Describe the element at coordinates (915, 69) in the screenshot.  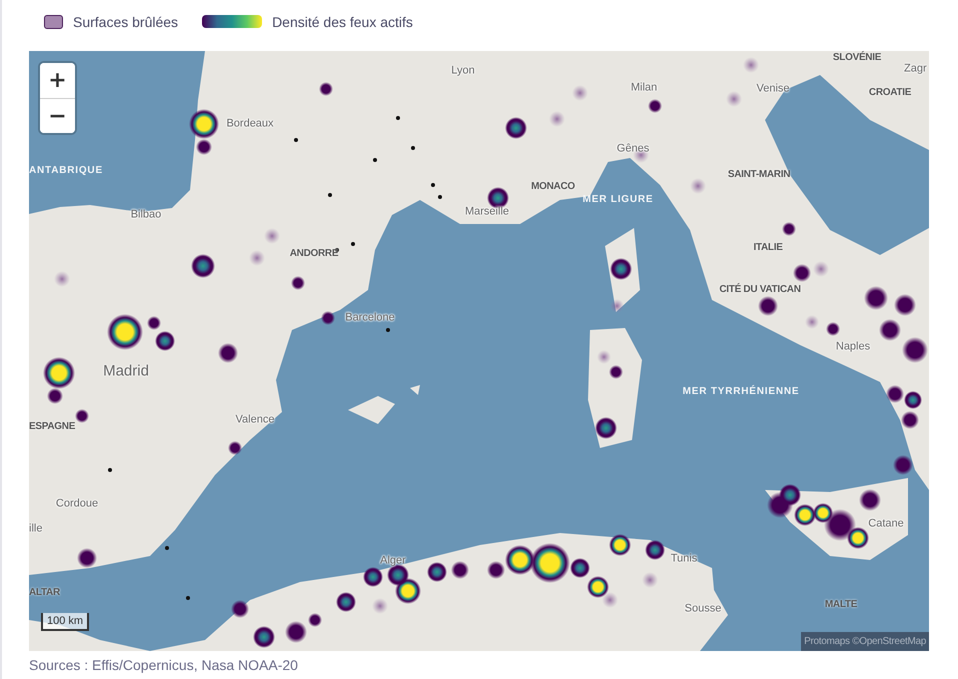
I see `place-label: Zagr` at that location.